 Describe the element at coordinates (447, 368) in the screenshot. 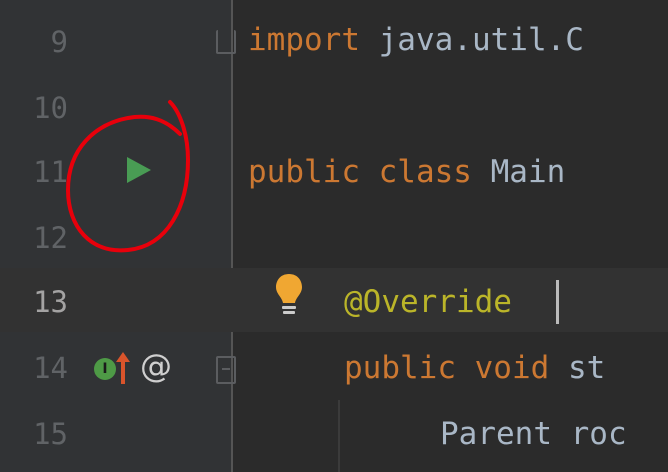

I see `method-keywords: public void` at that location.